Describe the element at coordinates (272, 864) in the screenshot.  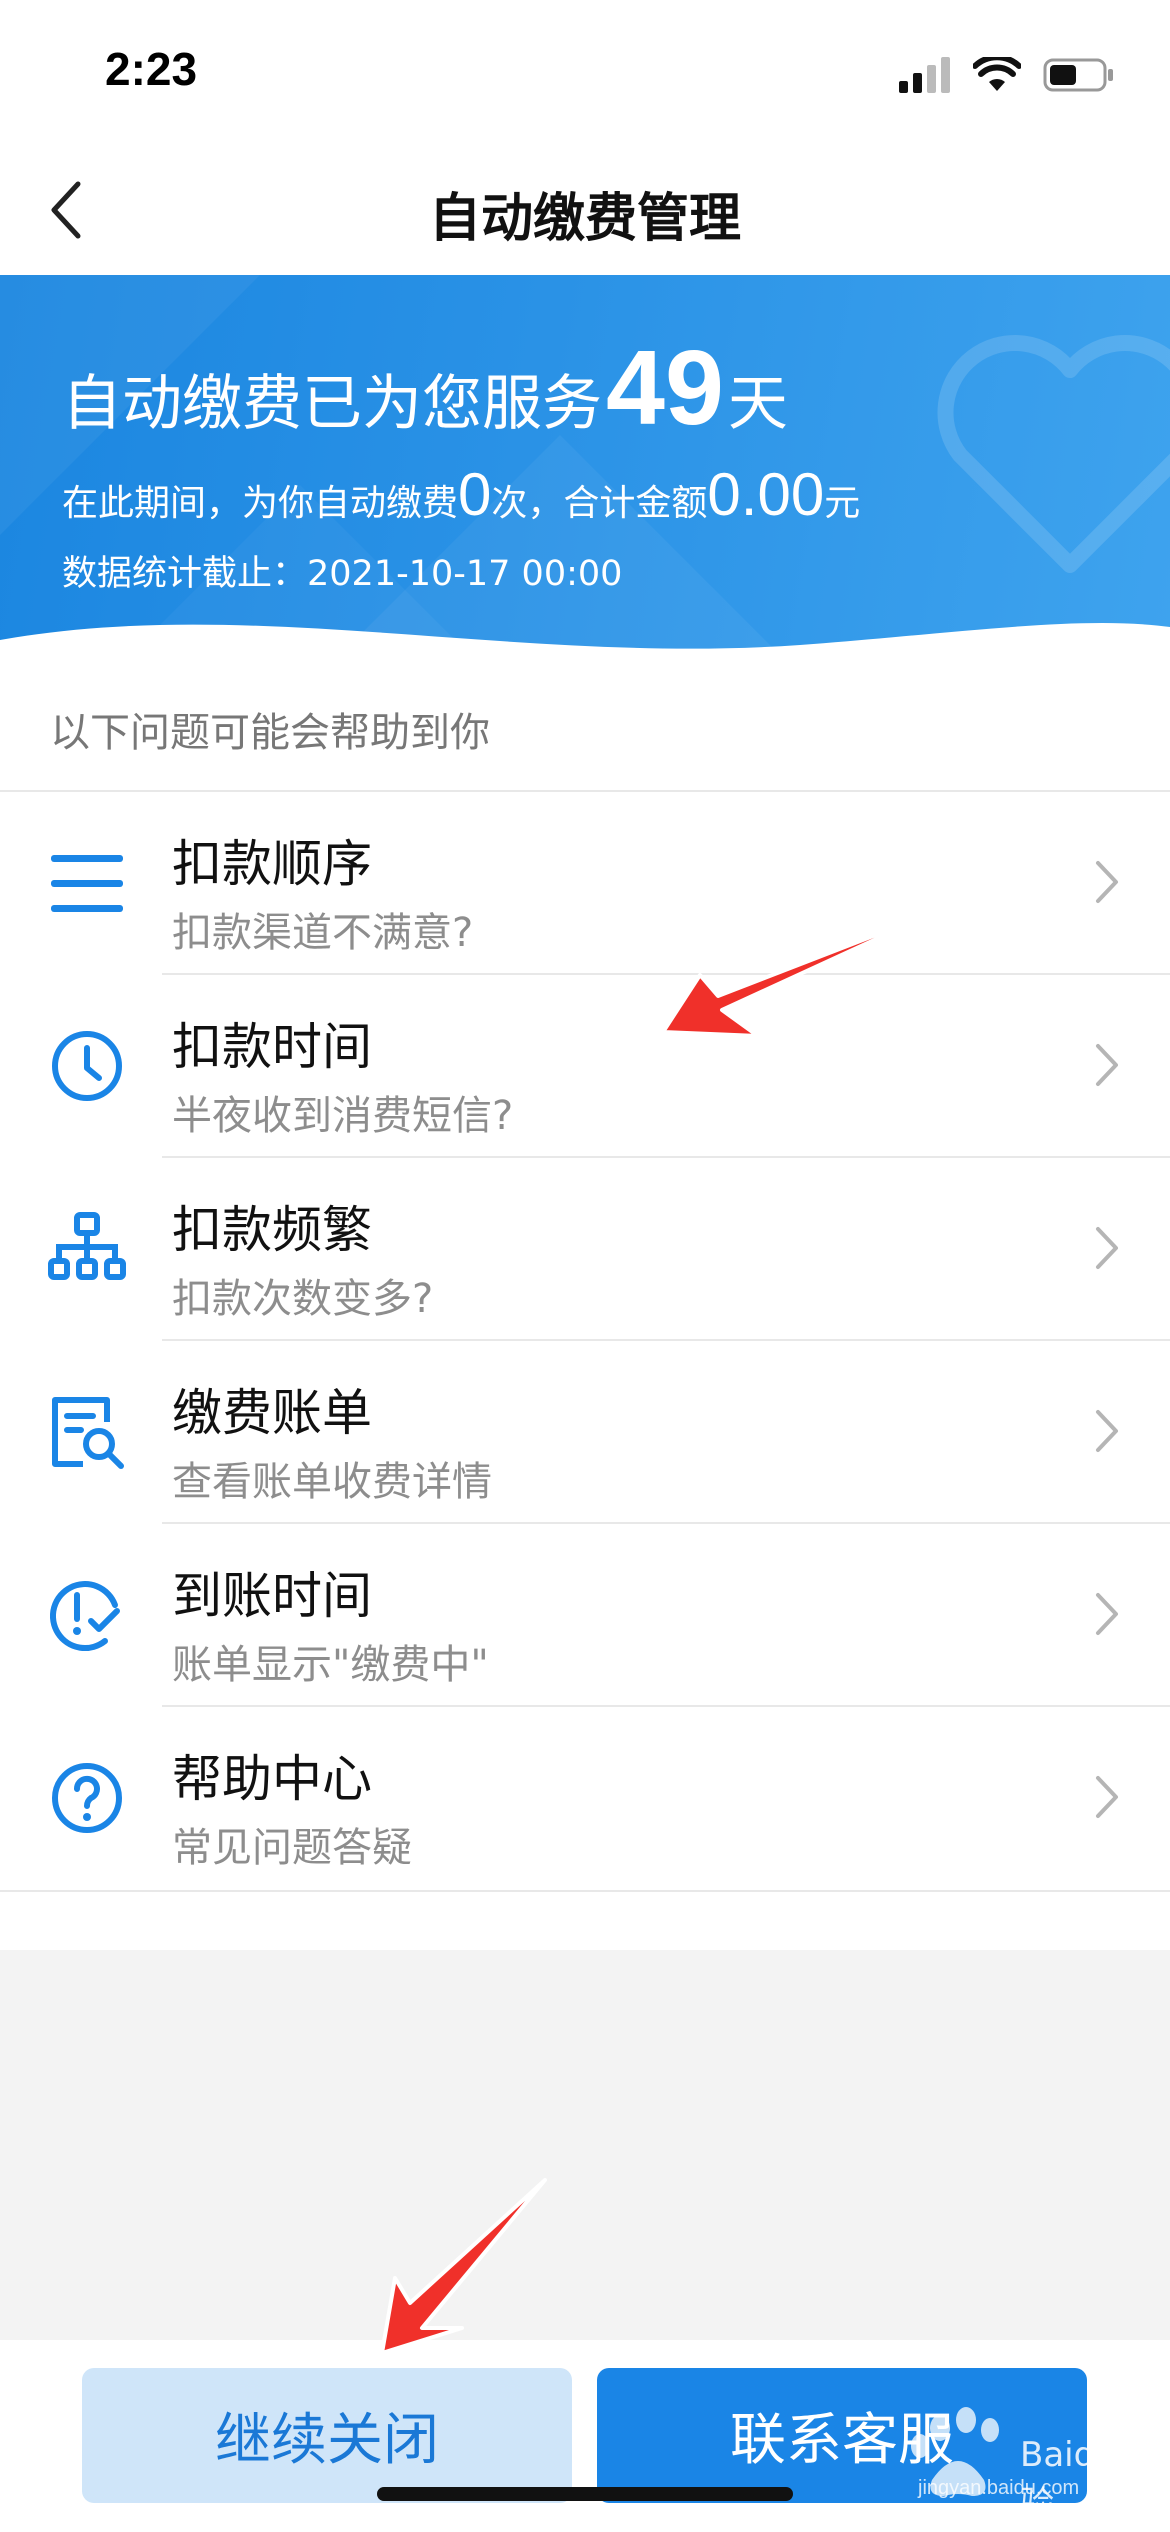
I see `help-item-title: 扣款顺序` at that location.